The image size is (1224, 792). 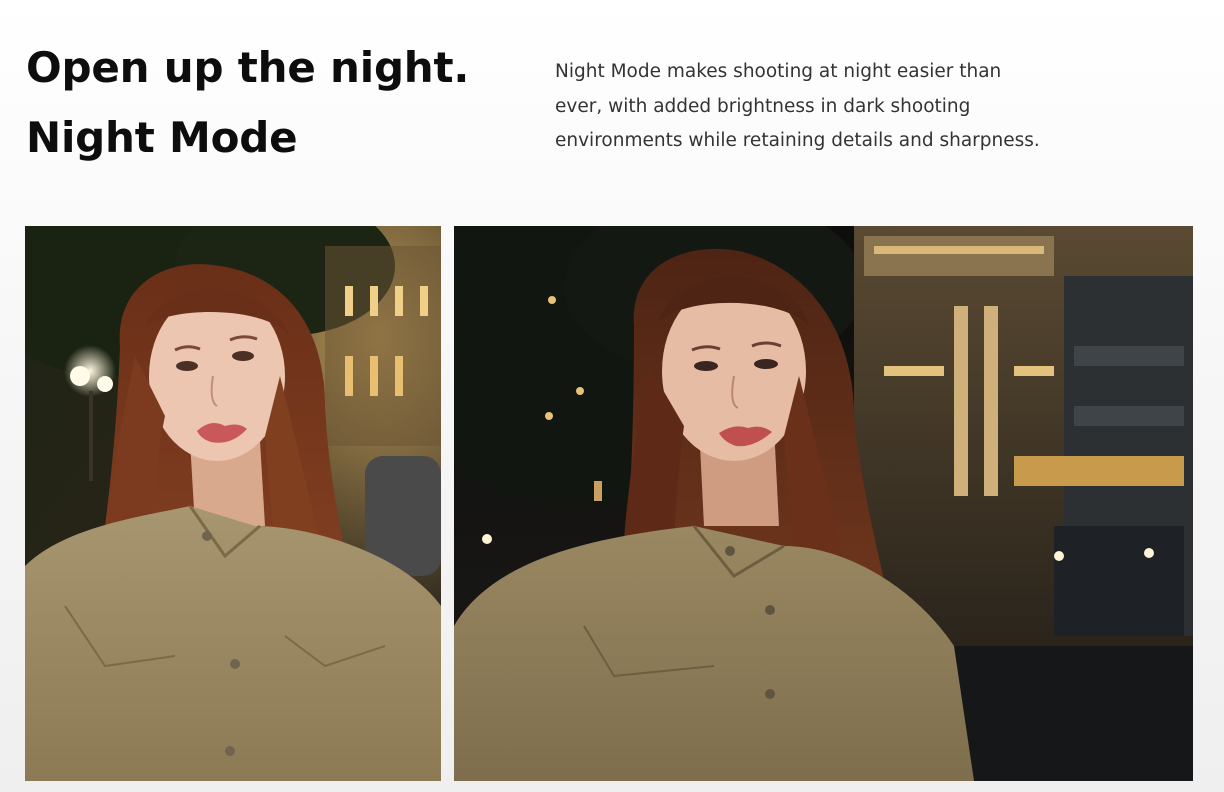 What do you see at coordinates (248, 67) in the screenshot?
I see `headline-line-1: Open up the night.` at bounding box center [248, 67].